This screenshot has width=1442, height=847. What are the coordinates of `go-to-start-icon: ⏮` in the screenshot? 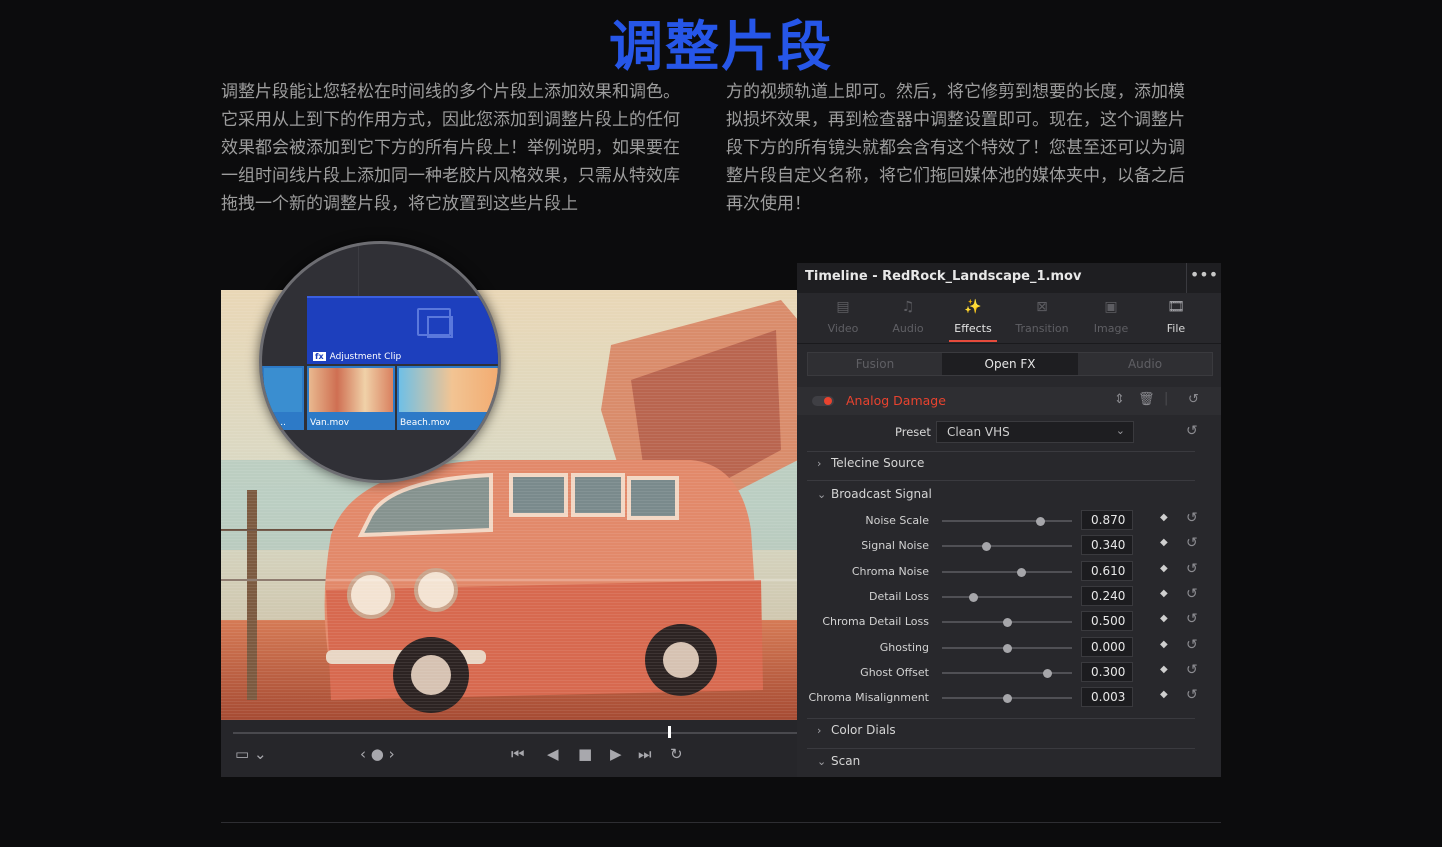 It's located at (518, 754).